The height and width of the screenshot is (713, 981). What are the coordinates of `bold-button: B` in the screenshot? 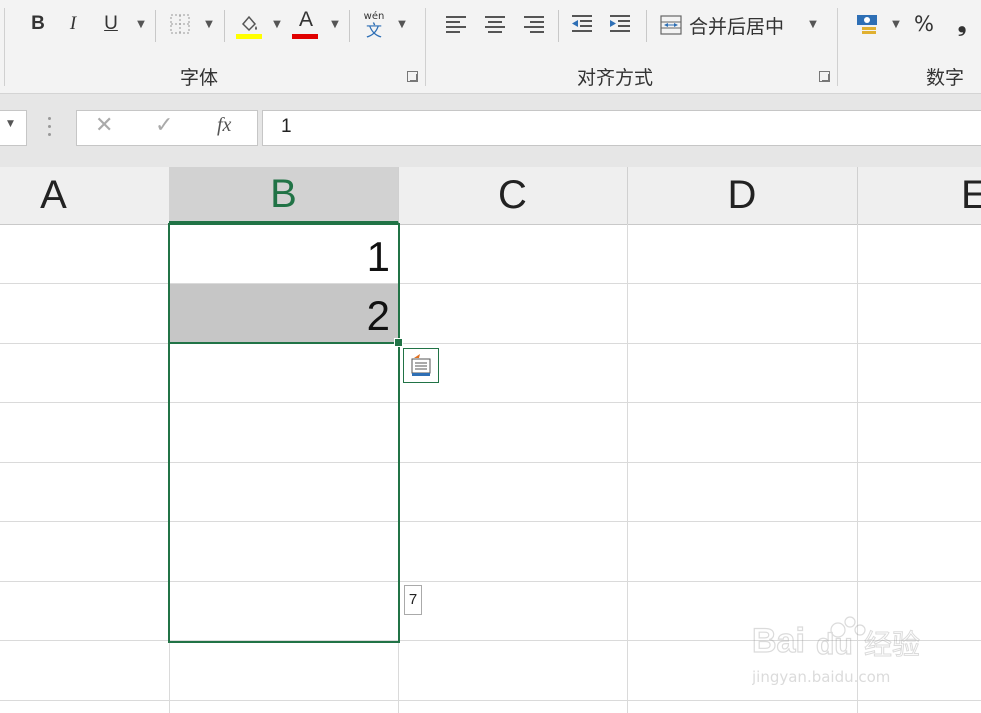 It's located at (38, 24).